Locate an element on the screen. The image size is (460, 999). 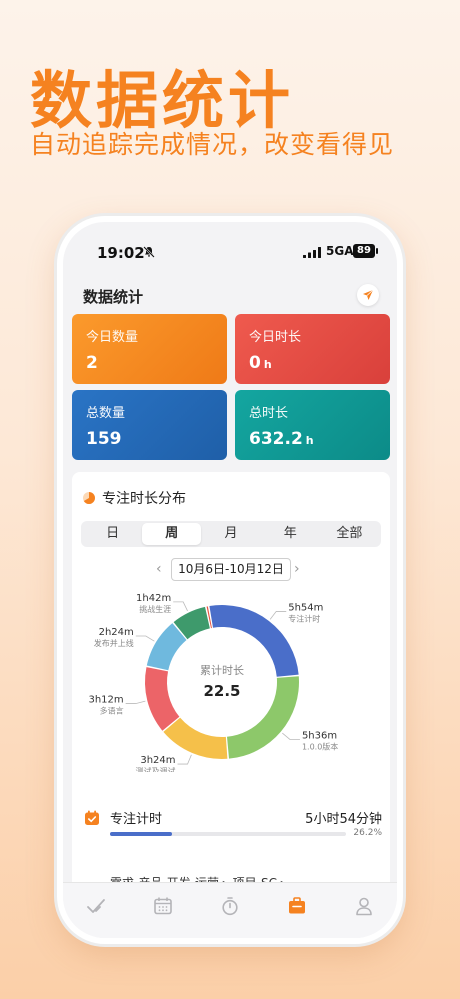
today-count-card: 今日数量 2 is located at coordinates (149, 349).